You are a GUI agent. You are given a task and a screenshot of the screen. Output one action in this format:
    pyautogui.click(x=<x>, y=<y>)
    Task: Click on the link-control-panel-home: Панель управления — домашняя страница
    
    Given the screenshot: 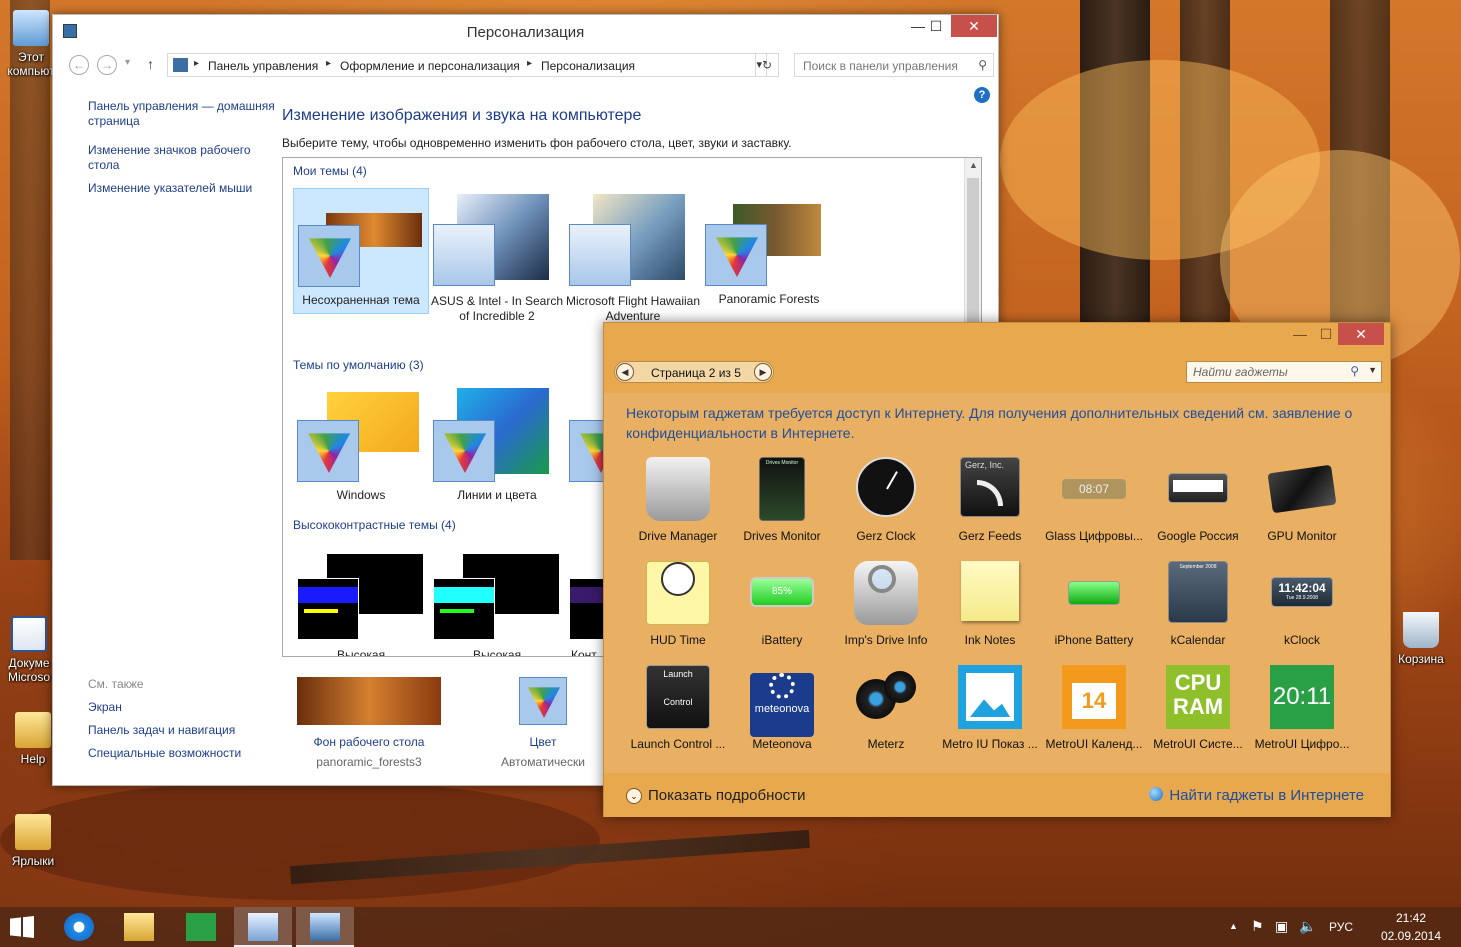 What is the action you would take?
    pyautogui.click(x=183, y=114)
    